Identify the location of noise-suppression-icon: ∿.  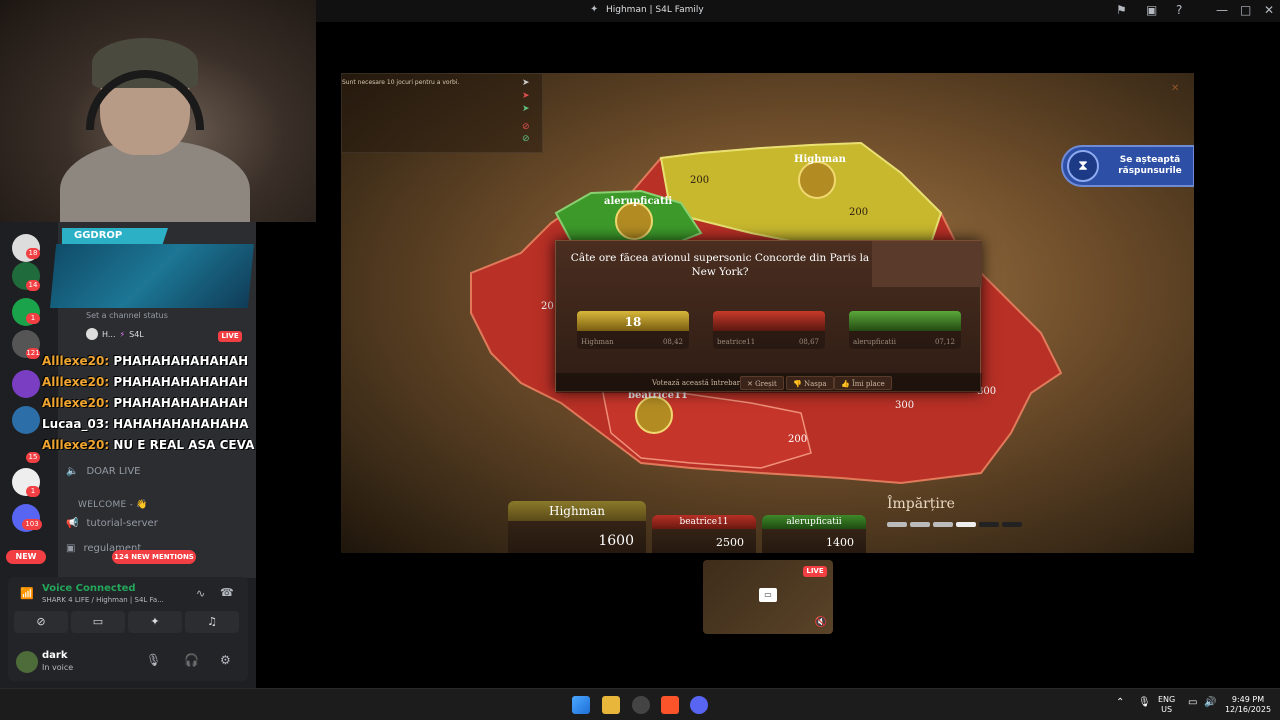
(200, 593).